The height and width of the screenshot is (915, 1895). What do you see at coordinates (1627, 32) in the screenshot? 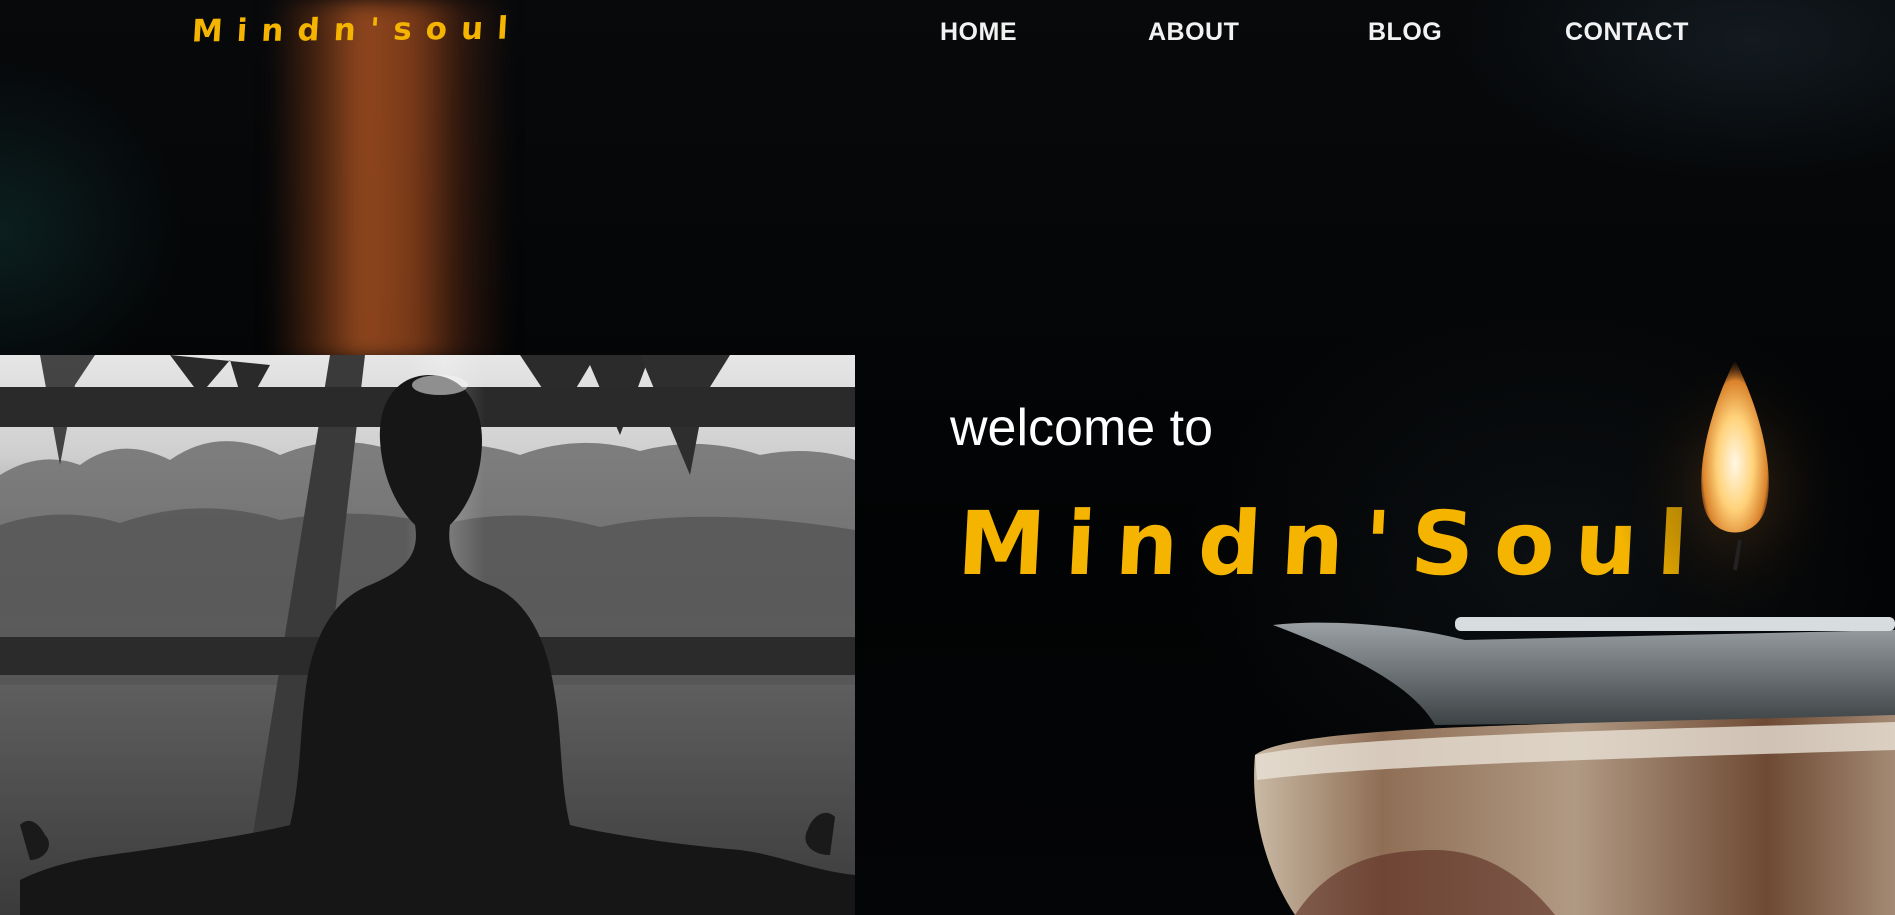
I see `nav-contact-link: CONTACT` at bounding box center [1627, 32].